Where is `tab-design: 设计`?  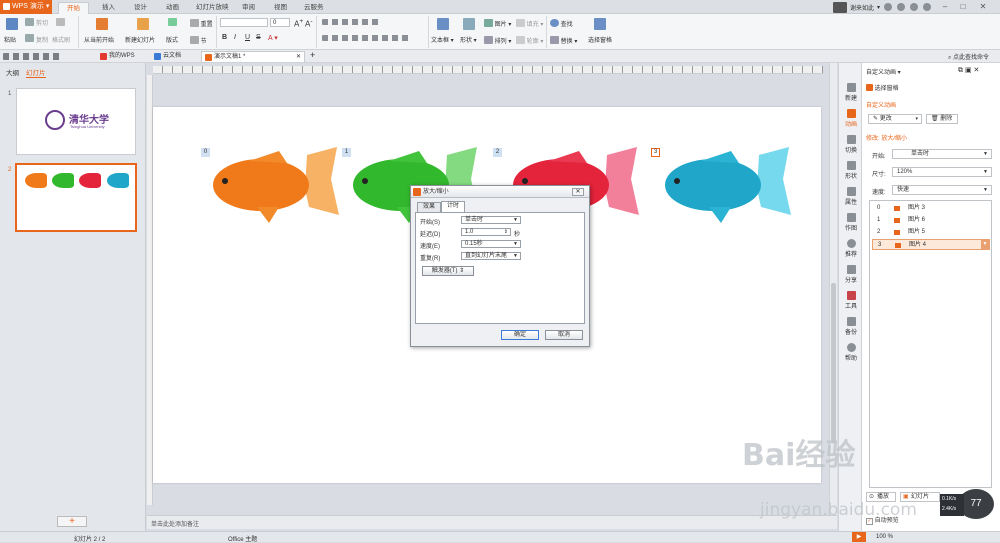 tab-design: 设计 is located at coordinates (140, 8).